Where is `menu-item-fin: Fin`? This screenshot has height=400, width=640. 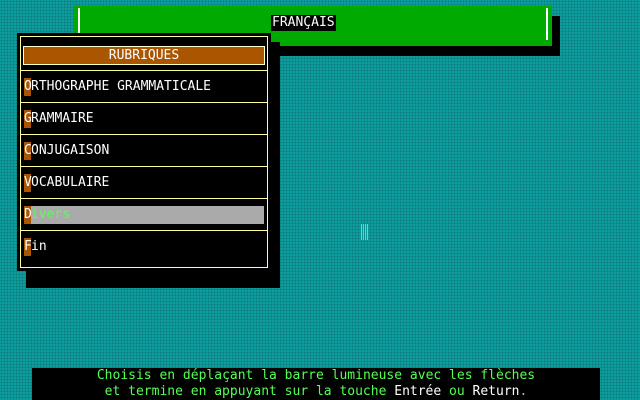 menu-item-fin: Fin is located at coordinates (144, 247).